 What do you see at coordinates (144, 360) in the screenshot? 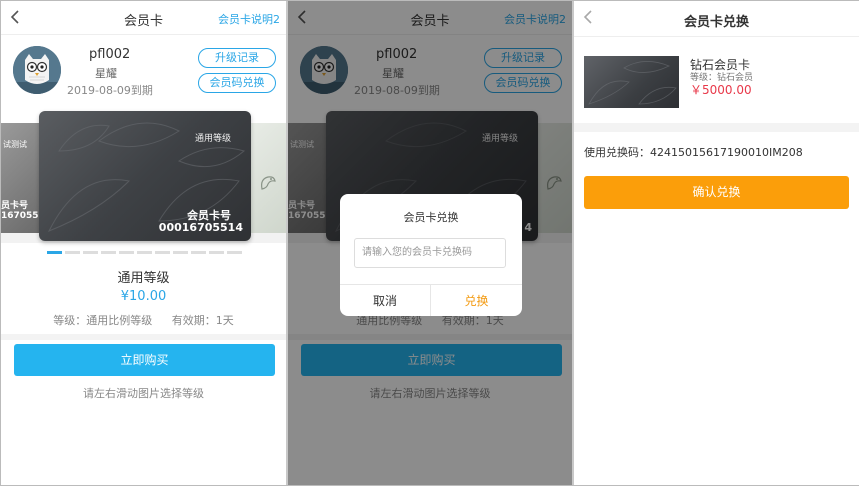
I see `buy-now-button: 立即购买` at bounding box center [144, 360].